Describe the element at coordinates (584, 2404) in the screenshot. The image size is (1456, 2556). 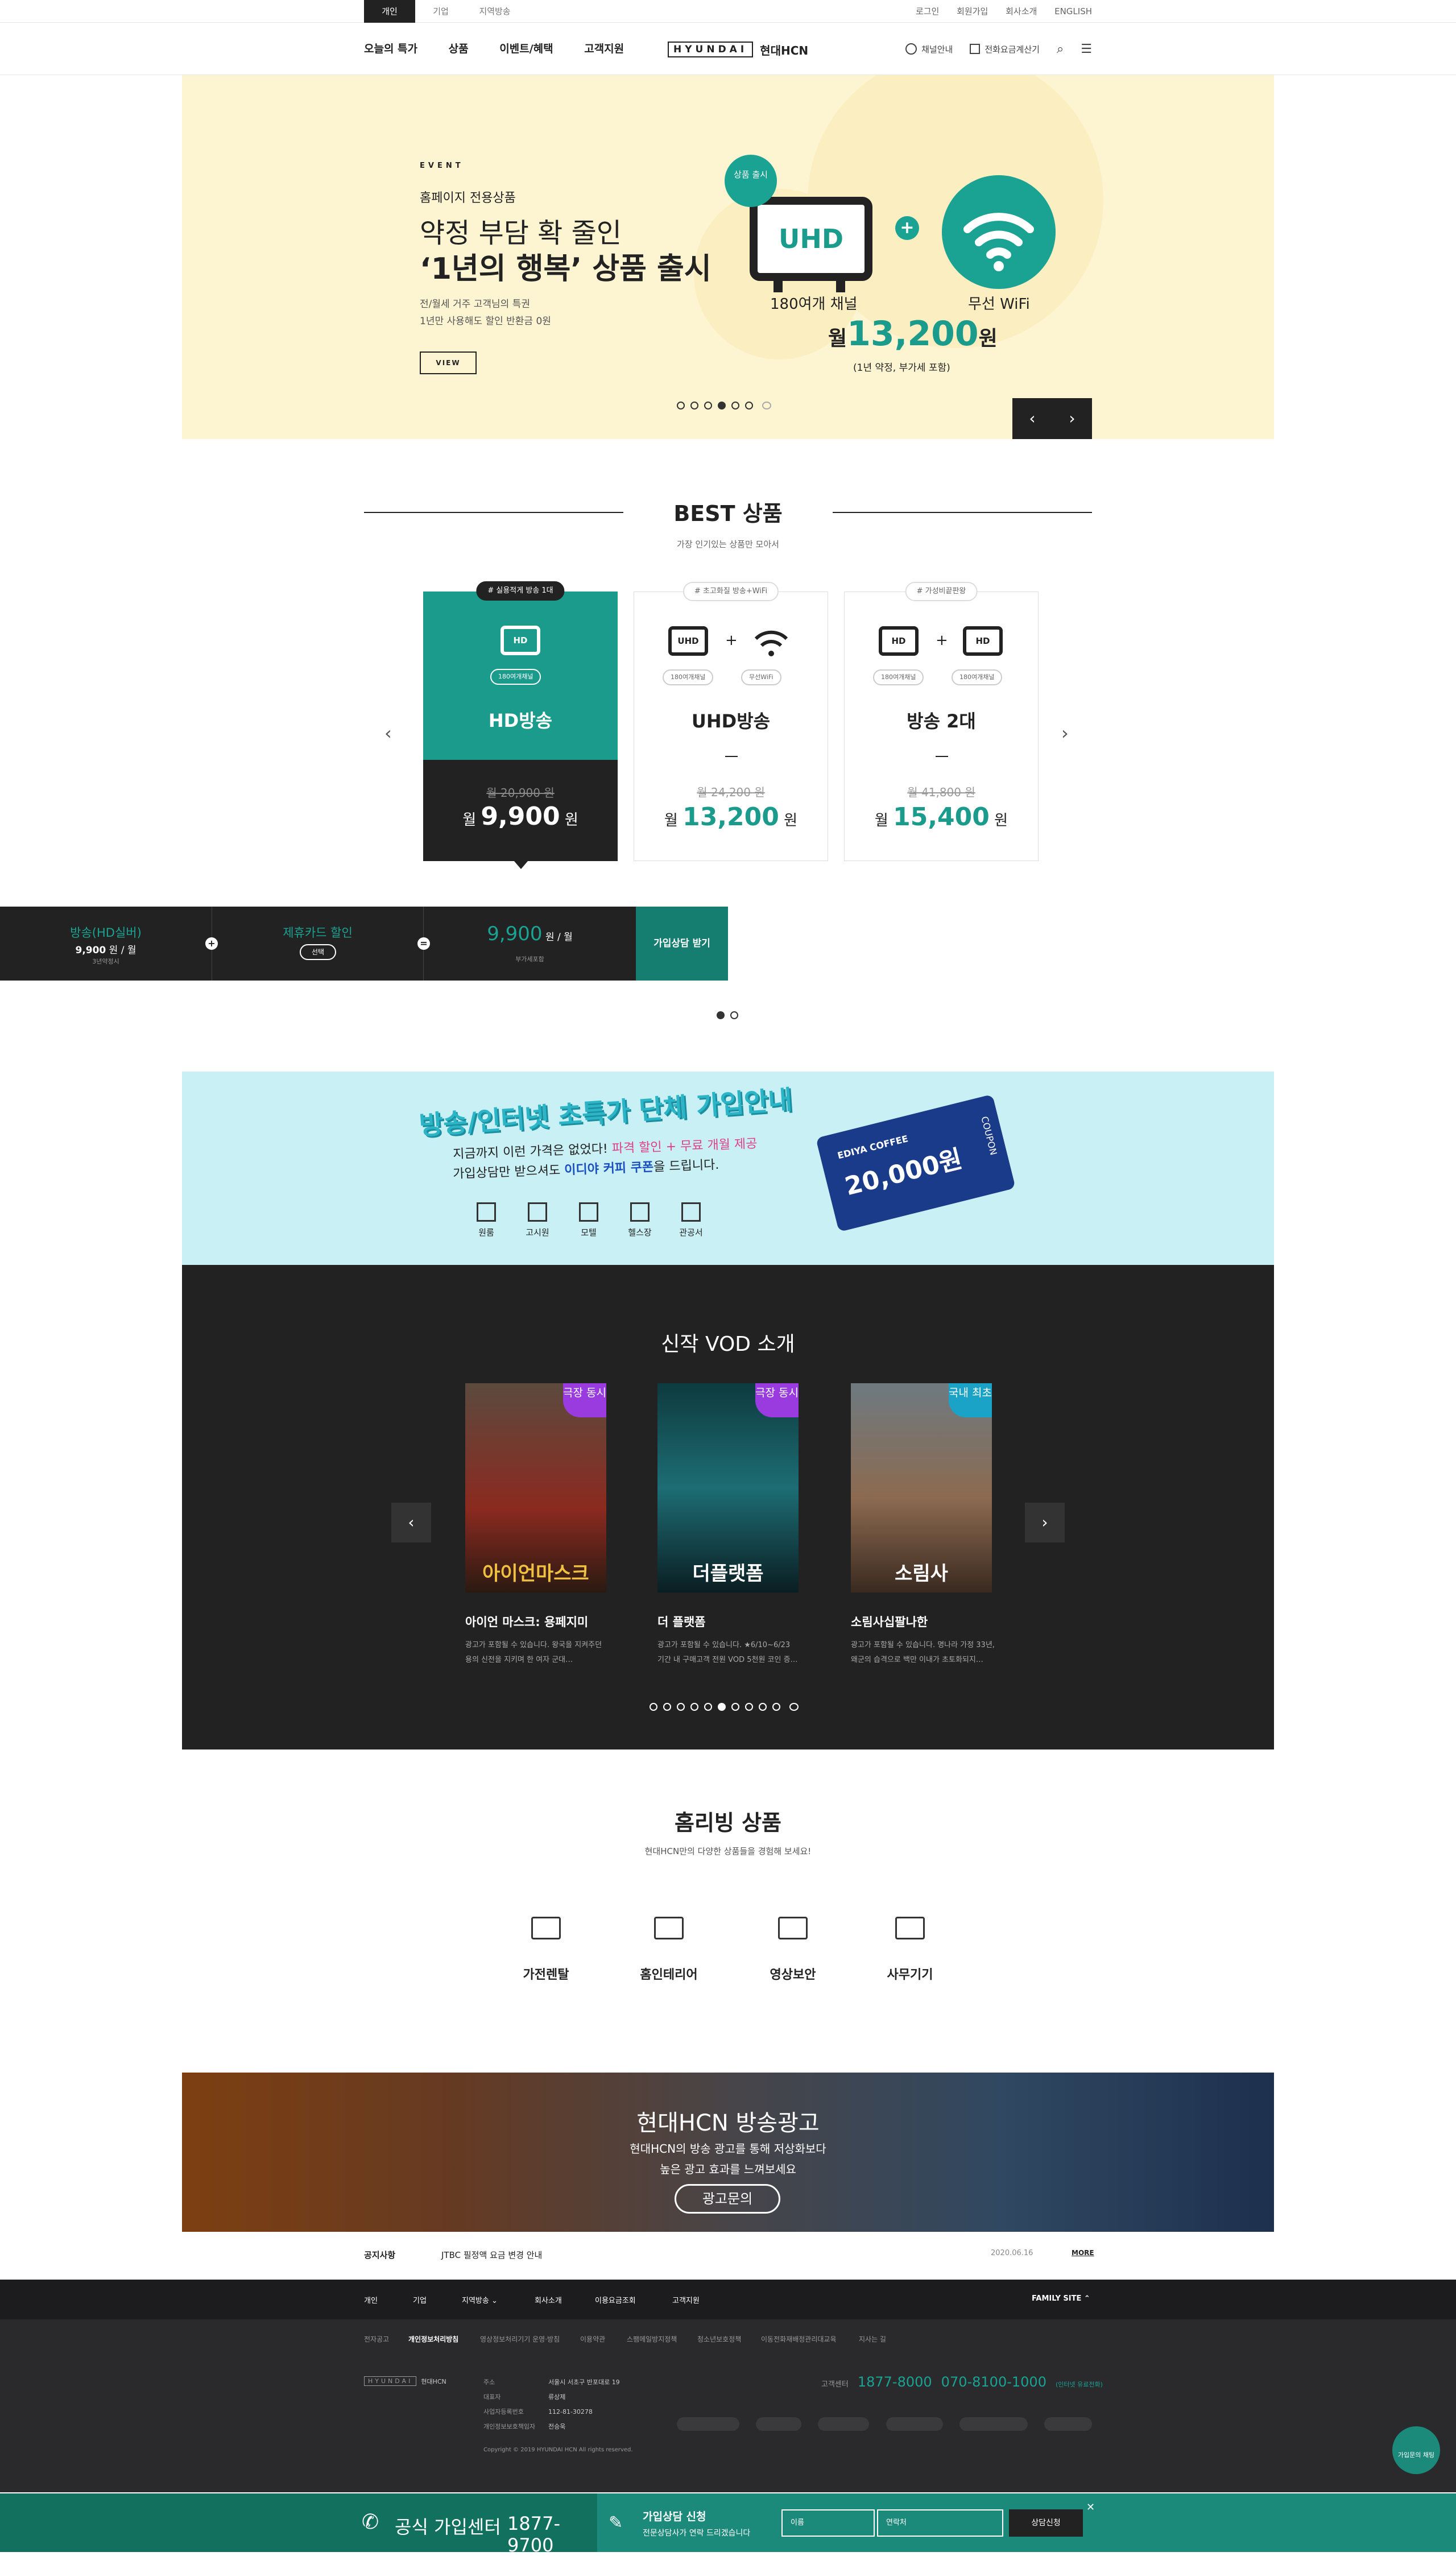
I see `company-info-values: 서울시 서초구 반포대로 19 류상제 112-81-30278 전승욱` at that location.